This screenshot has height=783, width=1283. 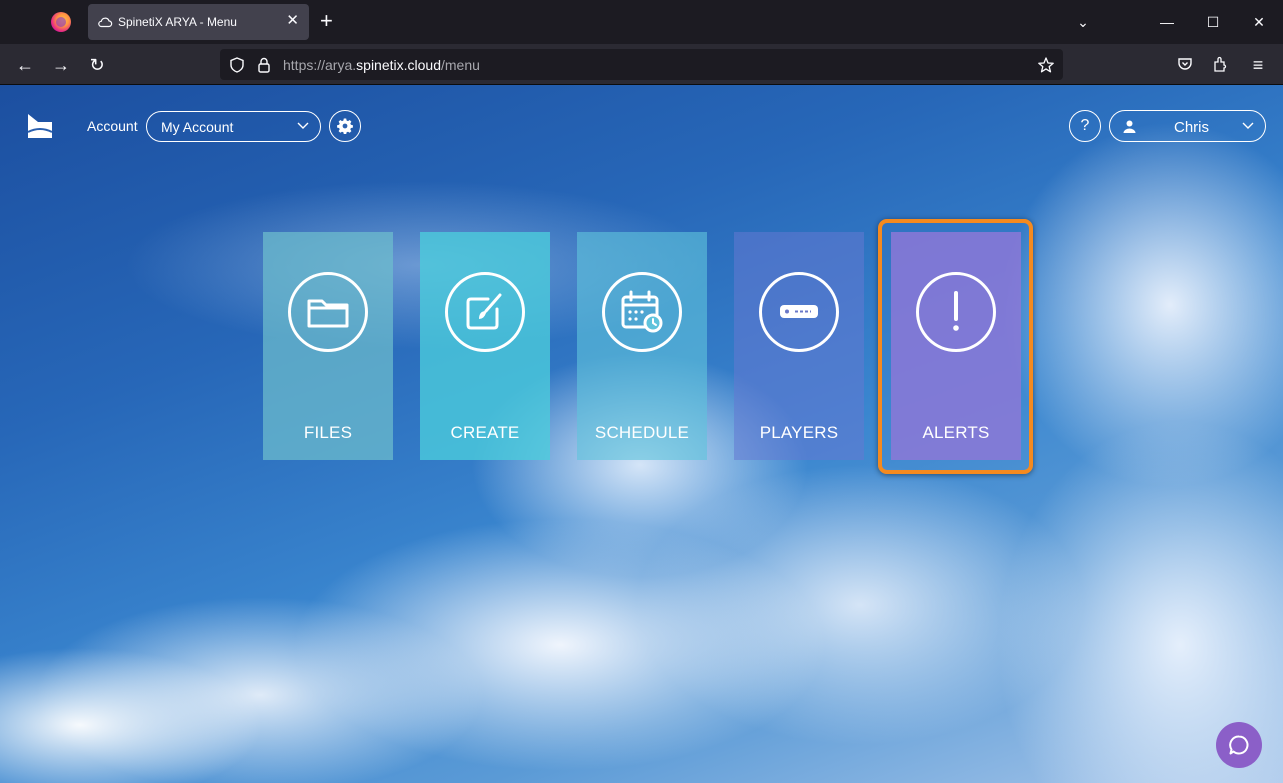 What do you see at coordinates (1129, 126) in the screenshot?
I see `user-icon` at bounding box center [1129, 126].